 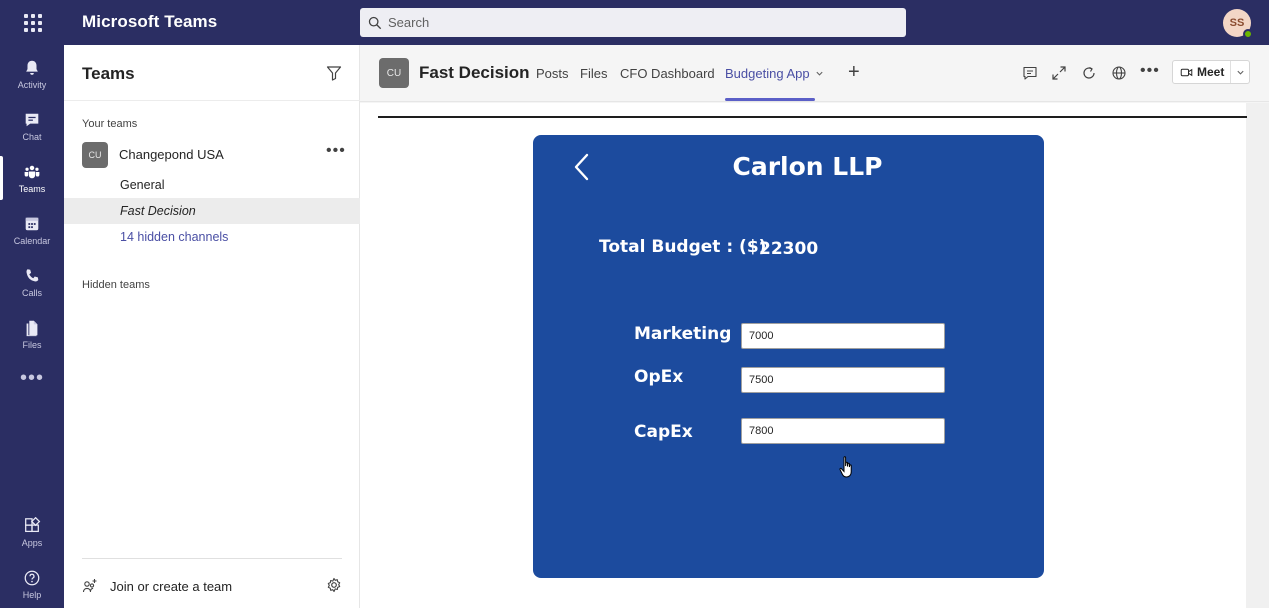 What do you see at coordinates (108, 73) in the screenshot?
I see `panel-title: Teams` at bounding box center [108, 73].